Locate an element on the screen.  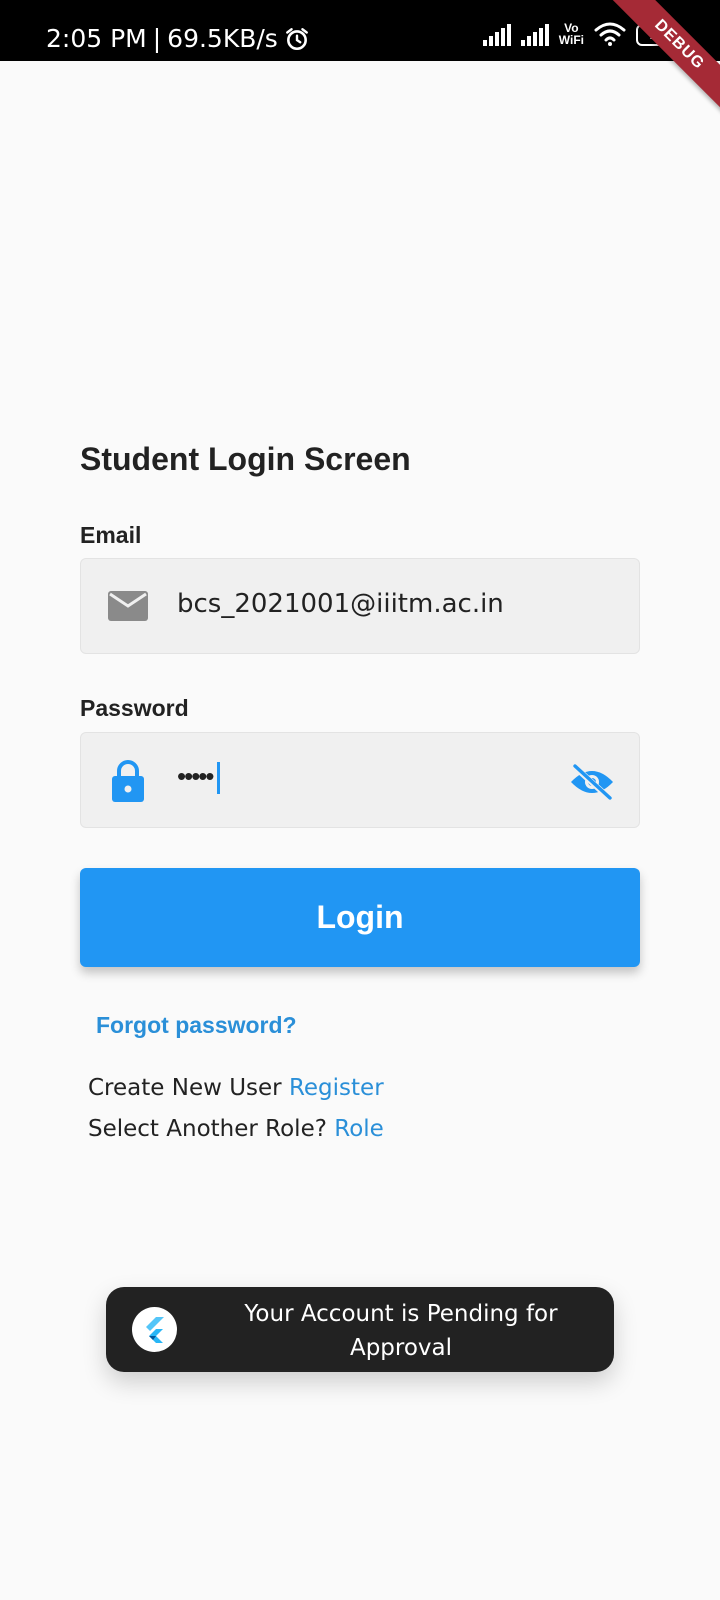
lock-icon is located at coordinates (128, 781).